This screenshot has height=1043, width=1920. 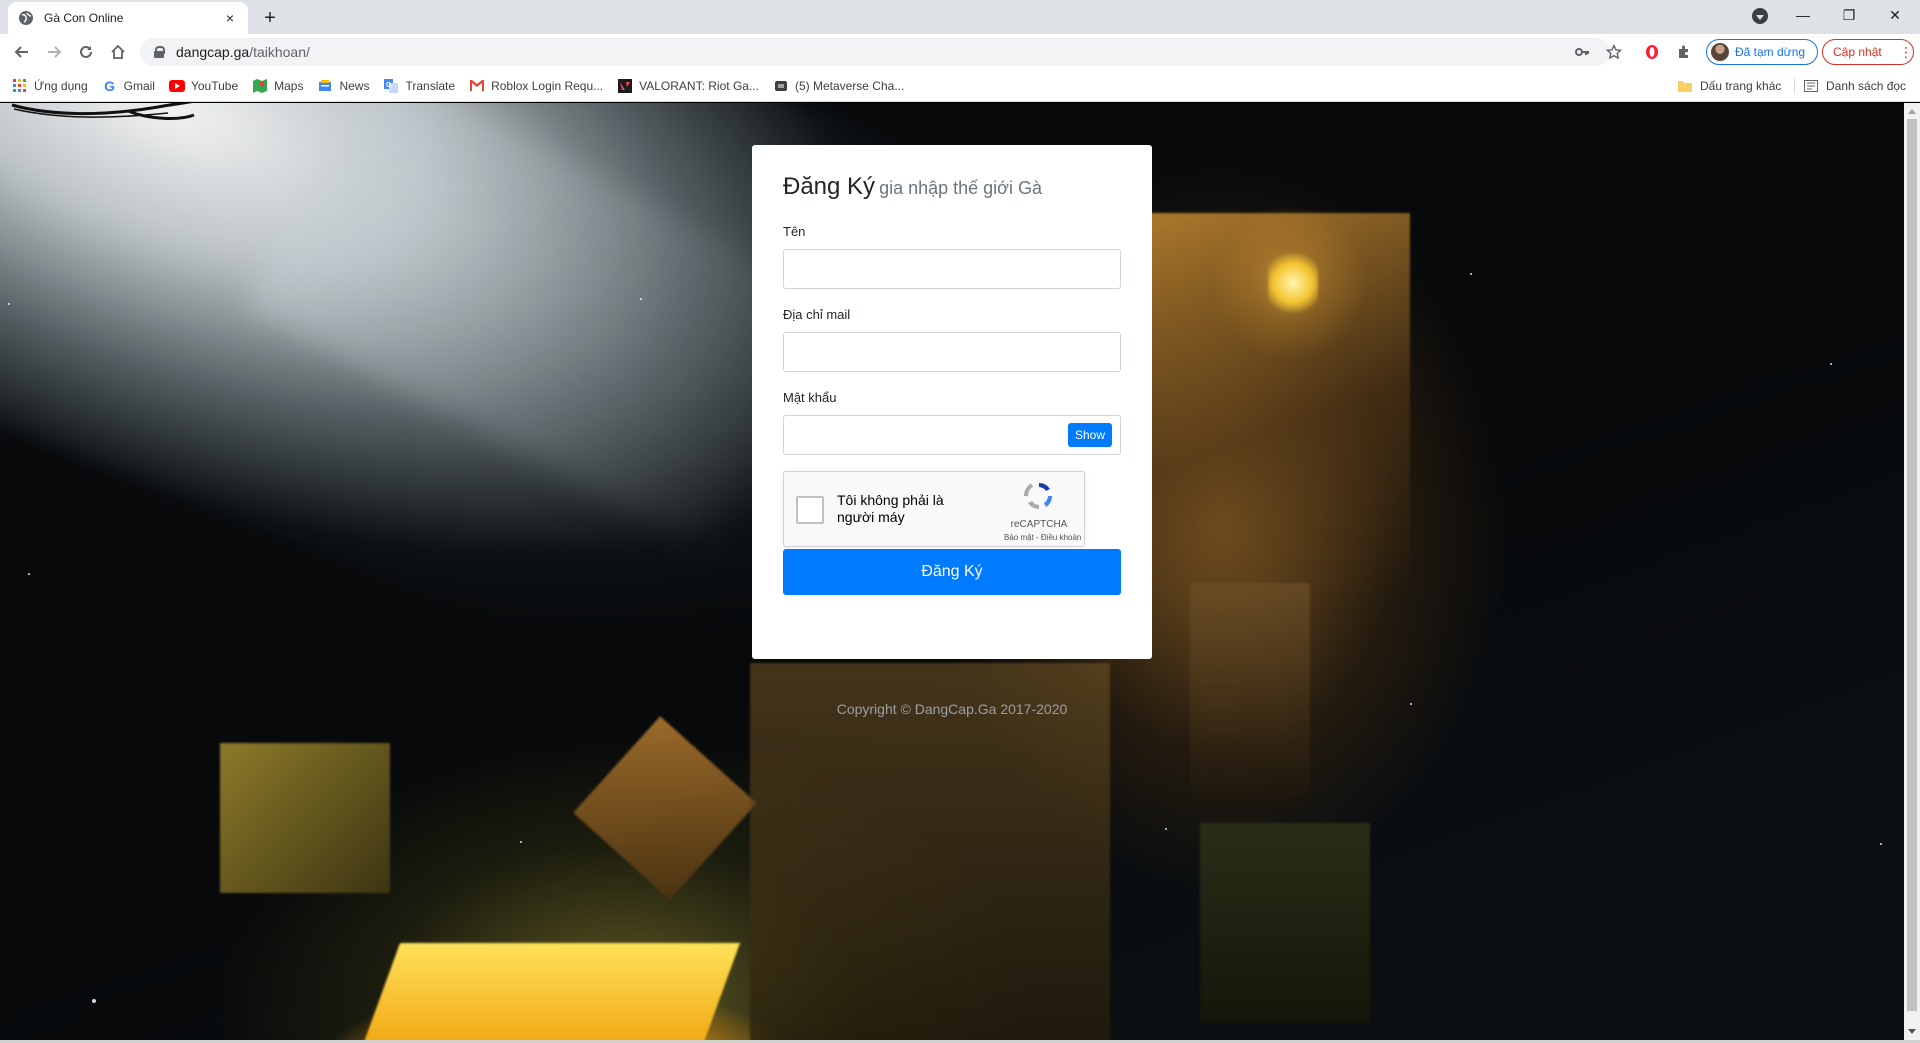 I want to click on avatar, so click(x=1720, y=52).